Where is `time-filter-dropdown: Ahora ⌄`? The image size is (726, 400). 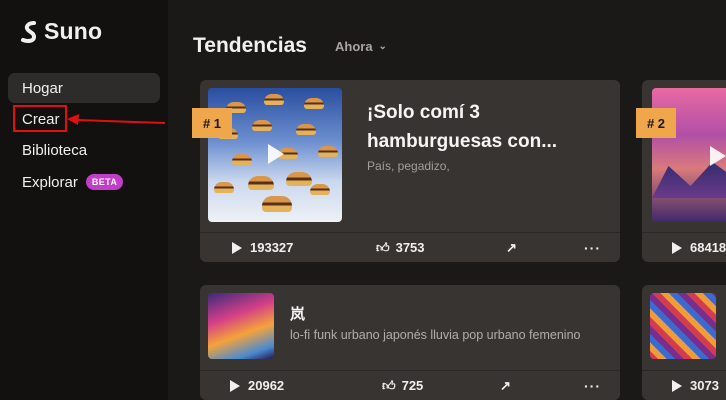 time-filter-dropdown: Ahora ⌄ is located at coordinates (361, 46).